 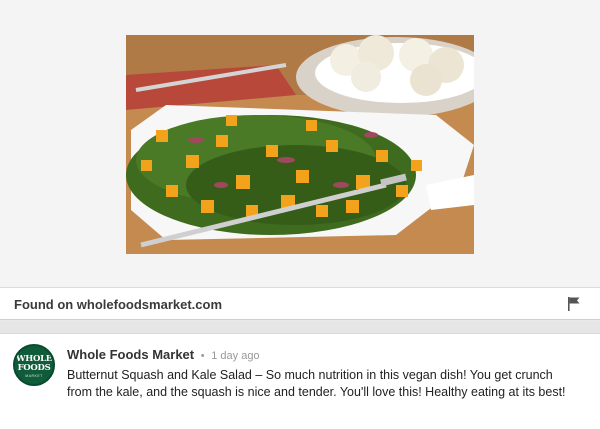 What do you see at coordinates (118, 304) in the screenshot?
I see `source-link: Found on wholefoodsmarket.com` at bounding box center [118, 304].